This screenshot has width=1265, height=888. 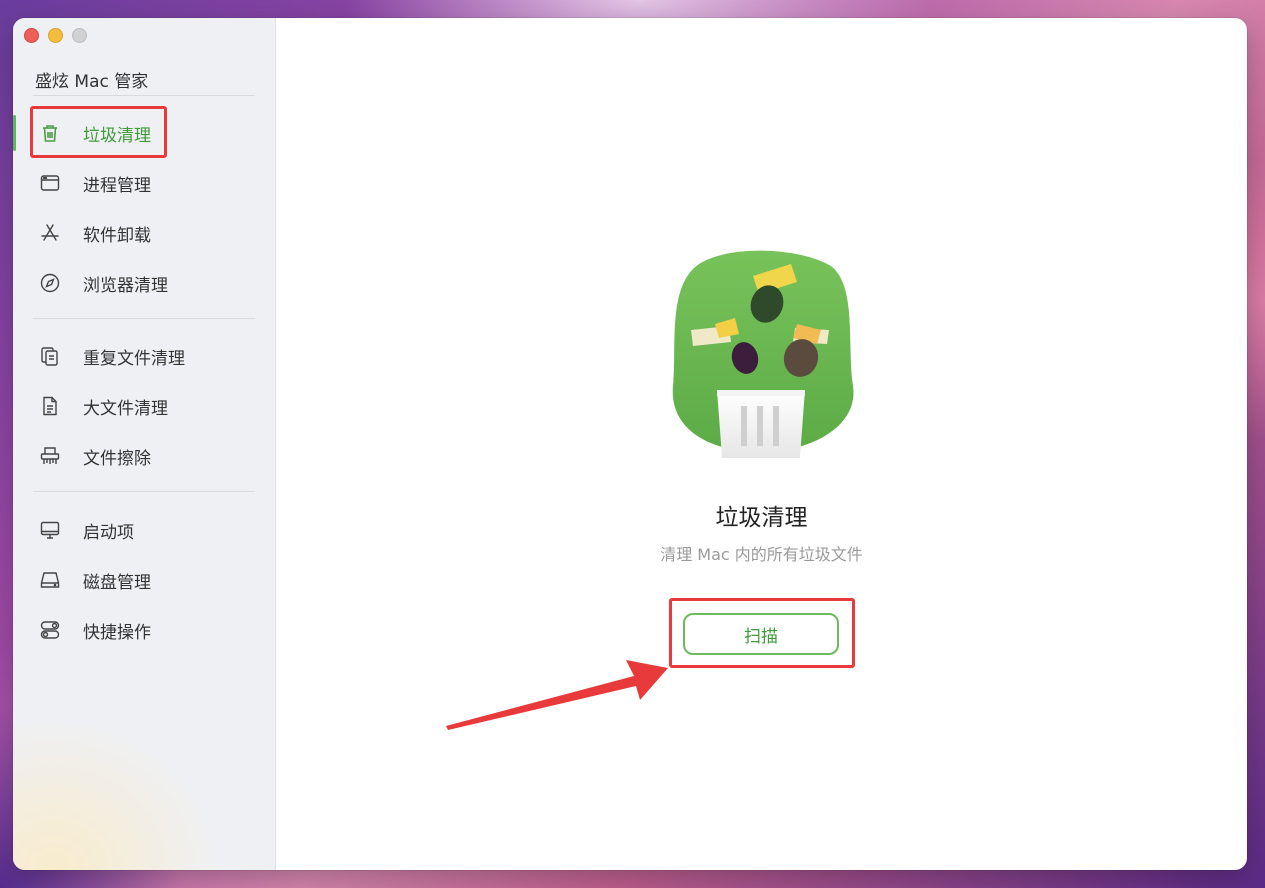 I want to click on minimize-window-button, so click(x=55, y=35).